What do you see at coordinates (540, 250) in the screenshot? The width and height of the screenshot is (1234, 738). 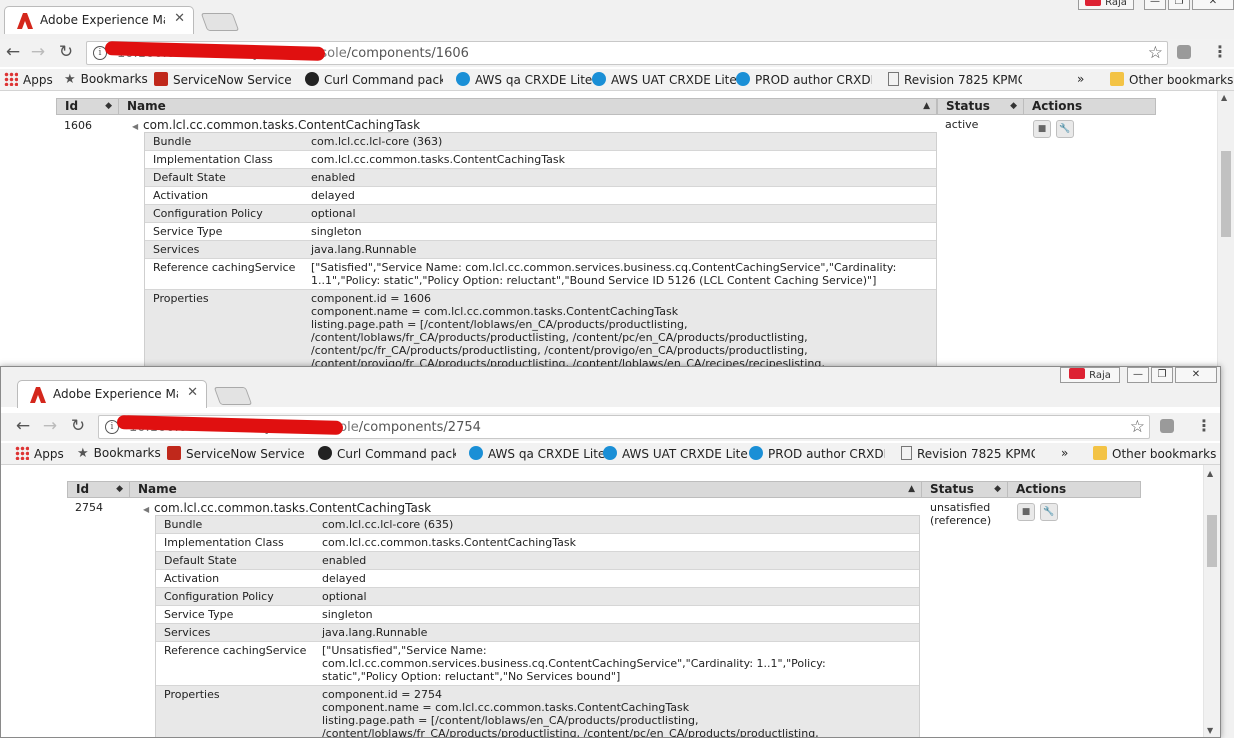 I see `detail-row: Services java.lang.Runnable` at bounding box center [540, 250].